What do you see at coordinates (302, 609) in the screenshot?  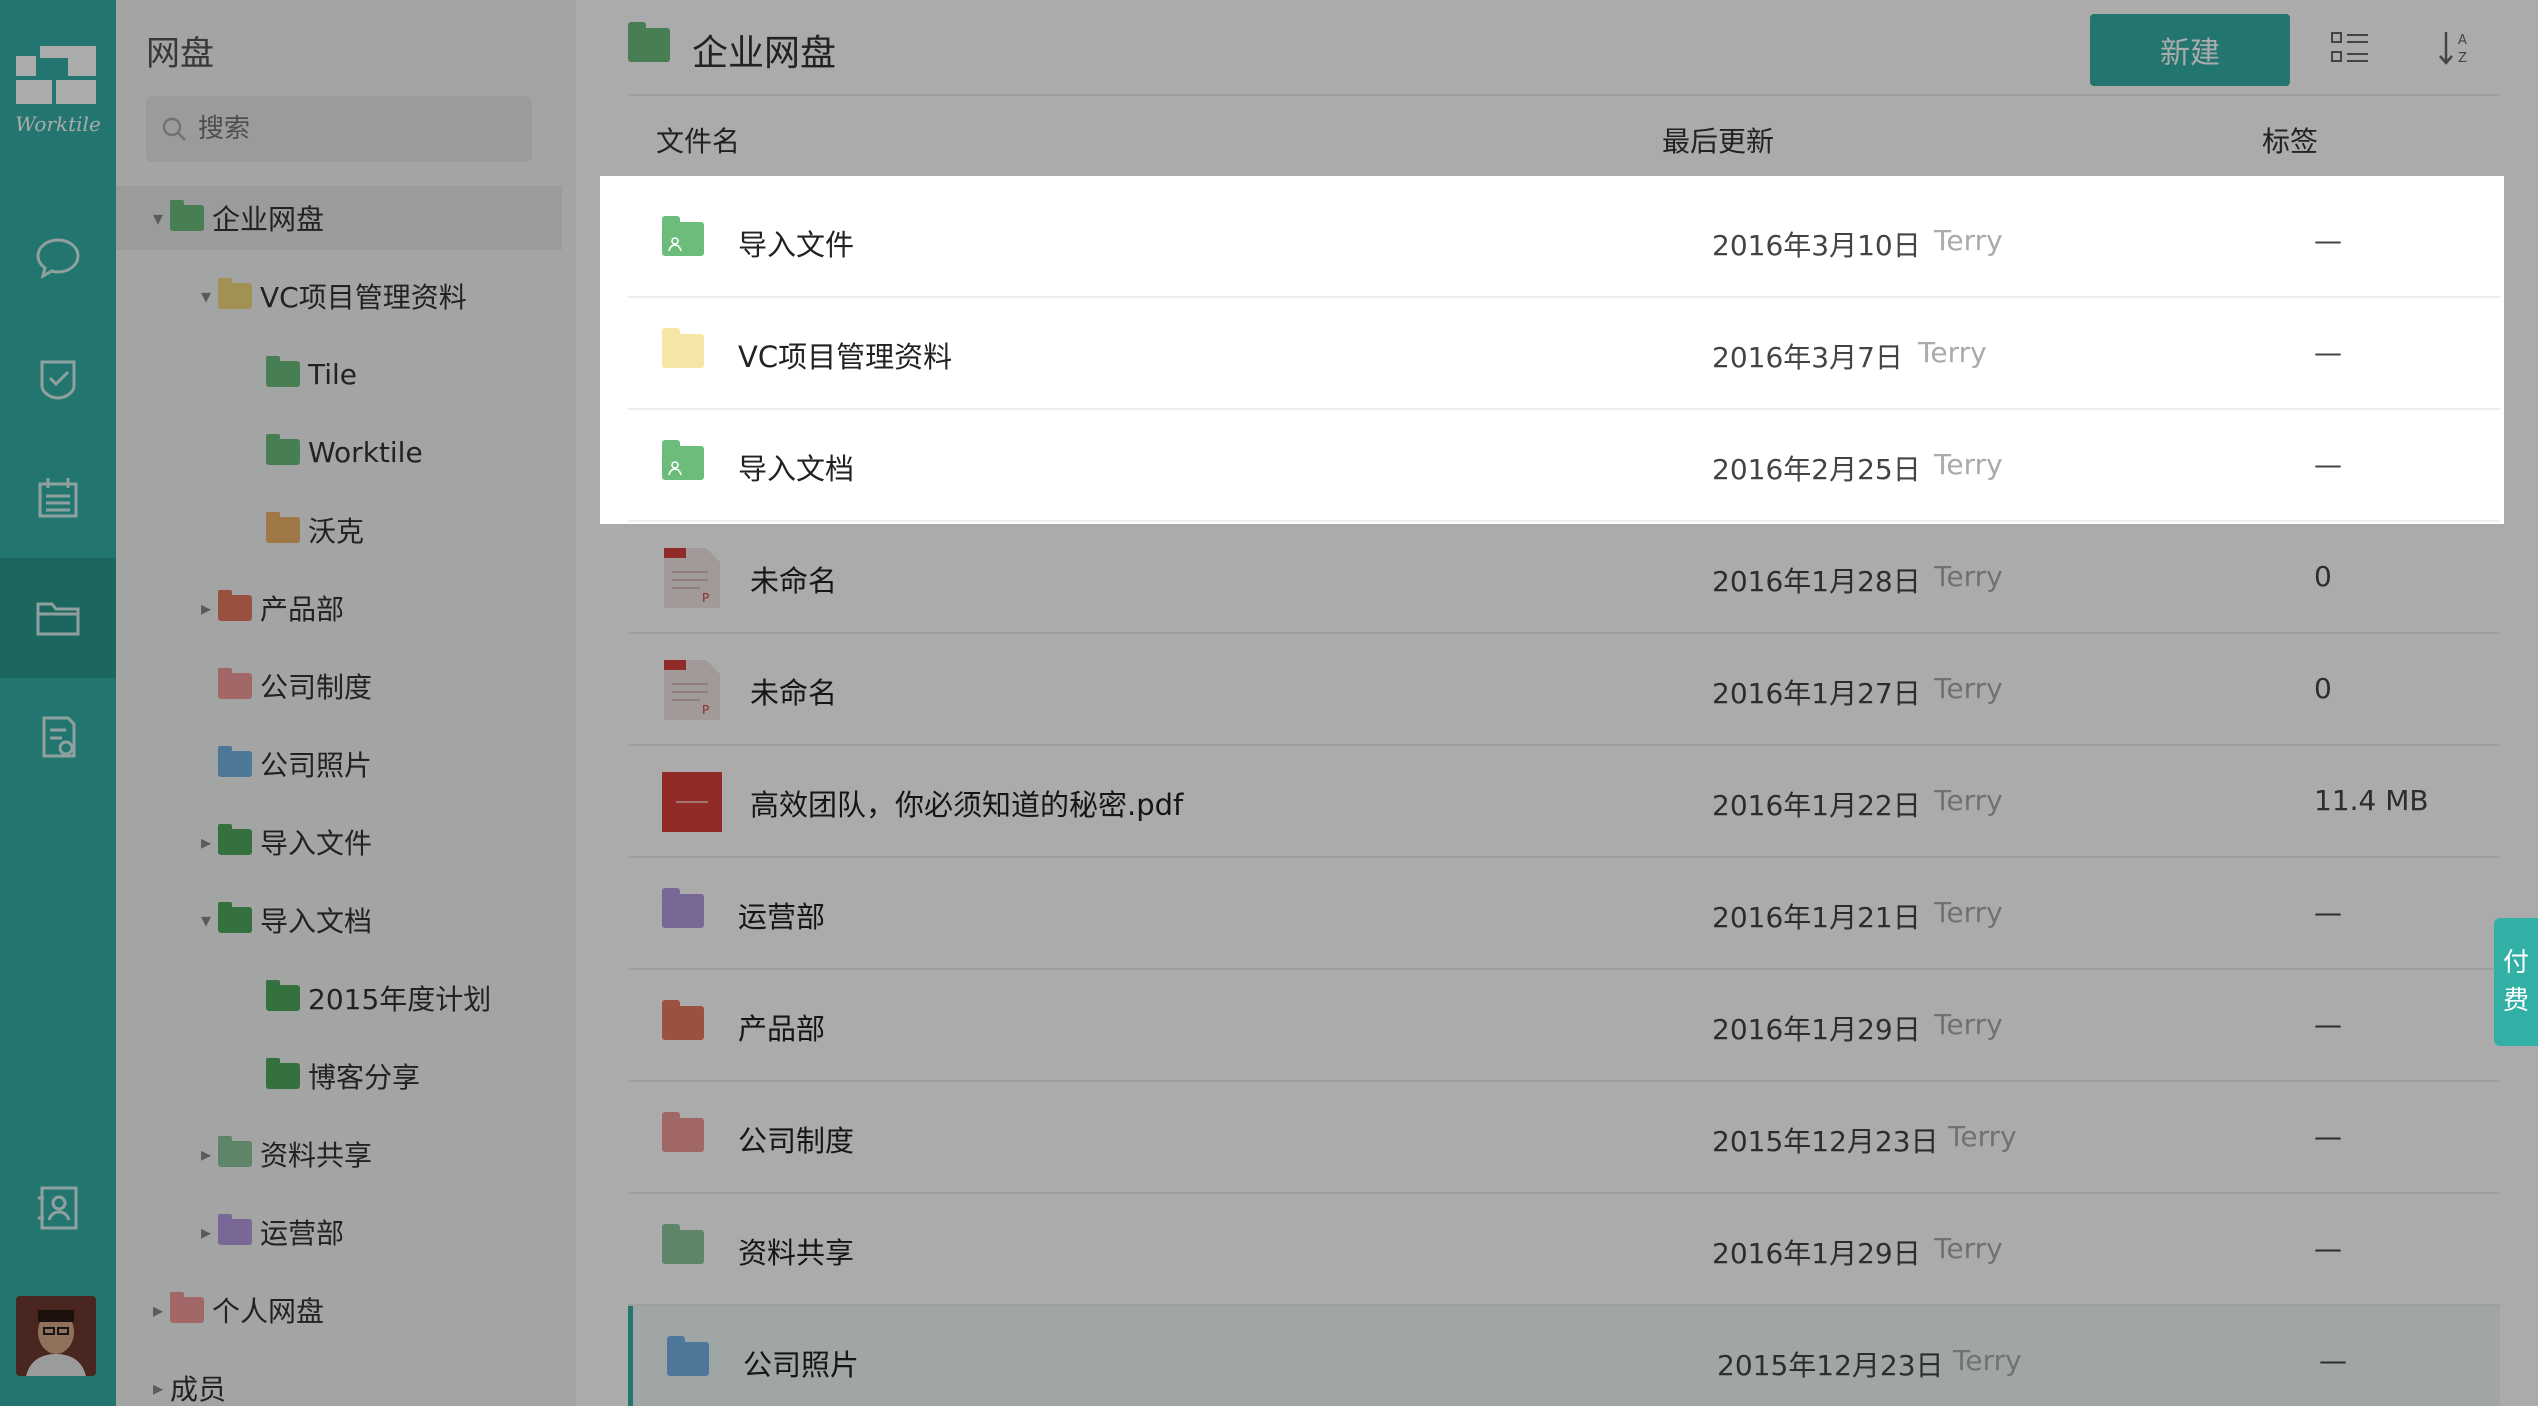 I see `tree-item-label: 产品部` at bounding box center [302, 609].